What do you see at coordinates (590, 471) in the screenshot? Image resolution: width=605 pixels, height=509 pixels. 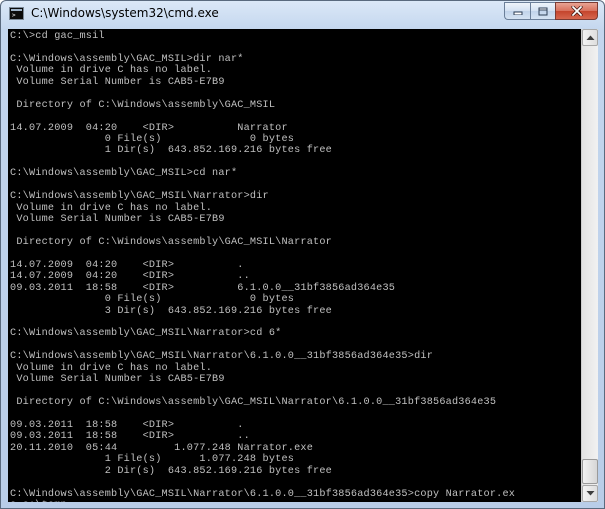 I see `scroll-thumb` at bounding box center [590, 471].